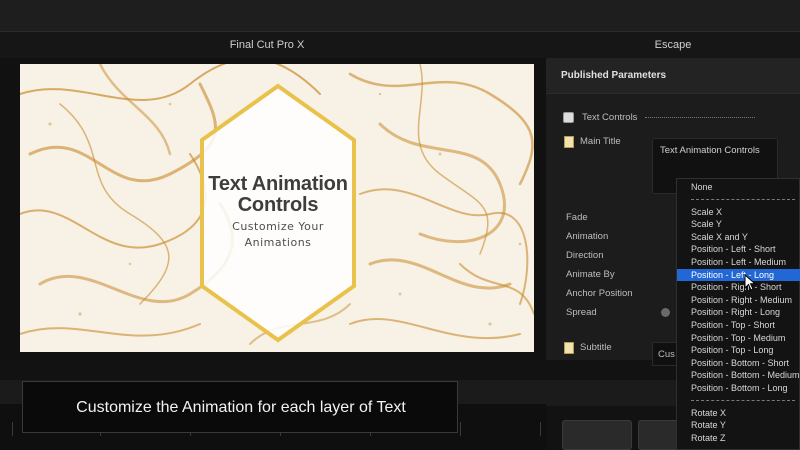 The height and width of the screenshot is (450, 800). Describe the element at coordinates (569, 348) in the screenshot. I see `subtitle-layer-icon` at that location.